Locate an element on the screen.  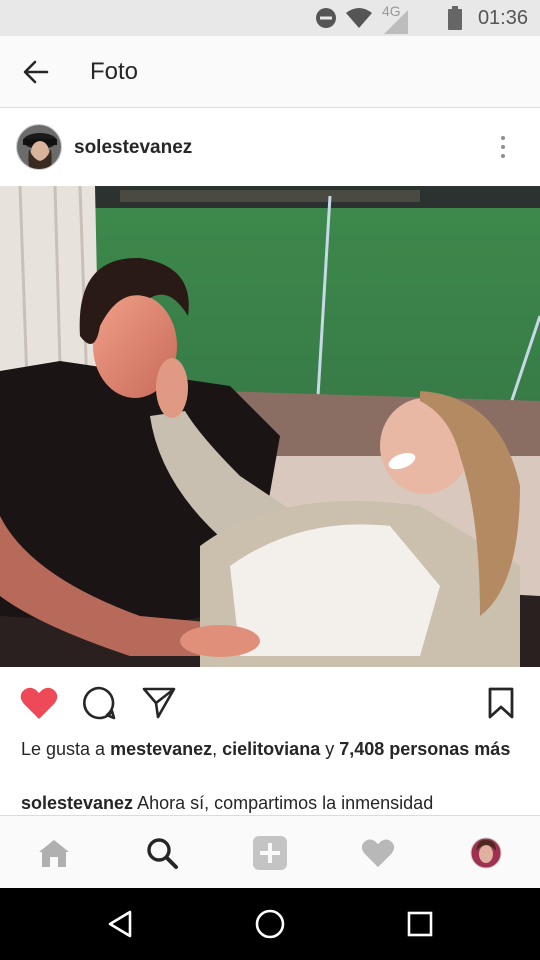
like-button is located at coordinates (39, 703).